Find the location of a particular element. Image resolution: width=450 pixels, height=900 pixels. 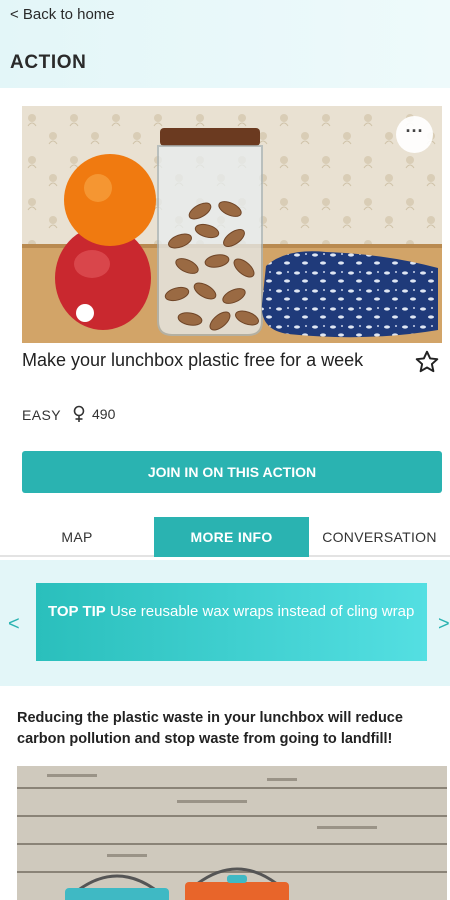

more-dots-icon: ··· is located at coordinates (414, 131).